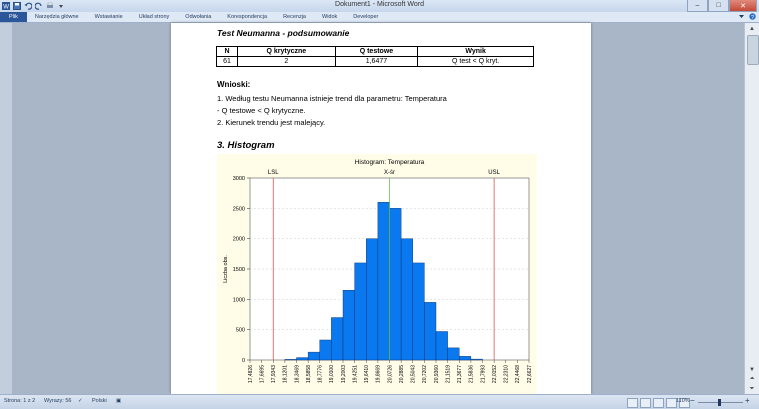 This screenshot has height=409, width=759. Describe the element at coordinates (753, 50) in the screenshot. I see `scrollbar-thumb` at that location.